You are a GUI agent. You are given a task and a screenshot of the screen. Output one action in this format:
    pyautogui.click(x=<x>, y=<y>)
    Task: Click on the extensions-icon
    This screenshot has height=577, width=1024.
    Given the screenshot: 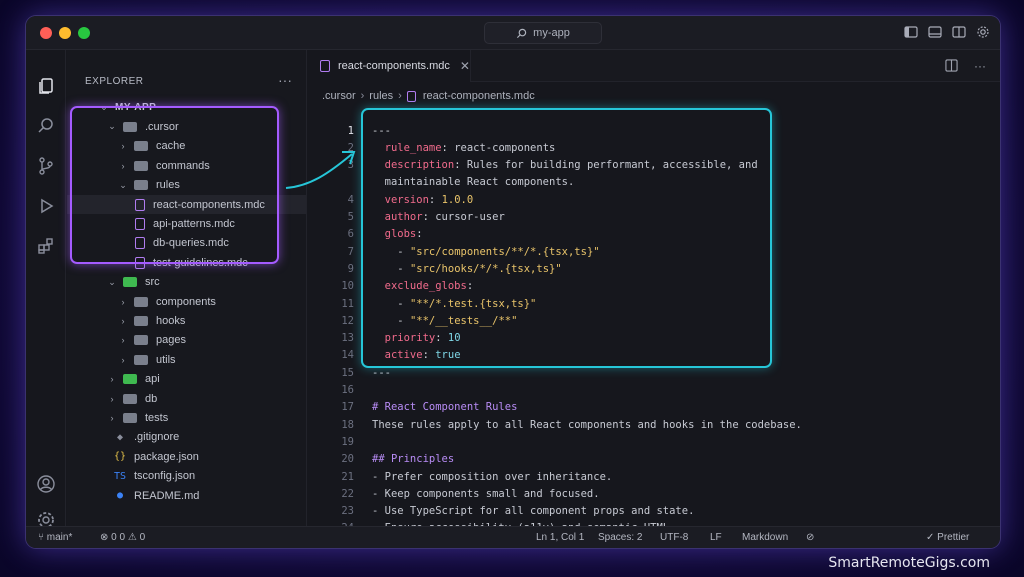 What is the action you would take?
    pyautogui.click(x=46, y=246)
    